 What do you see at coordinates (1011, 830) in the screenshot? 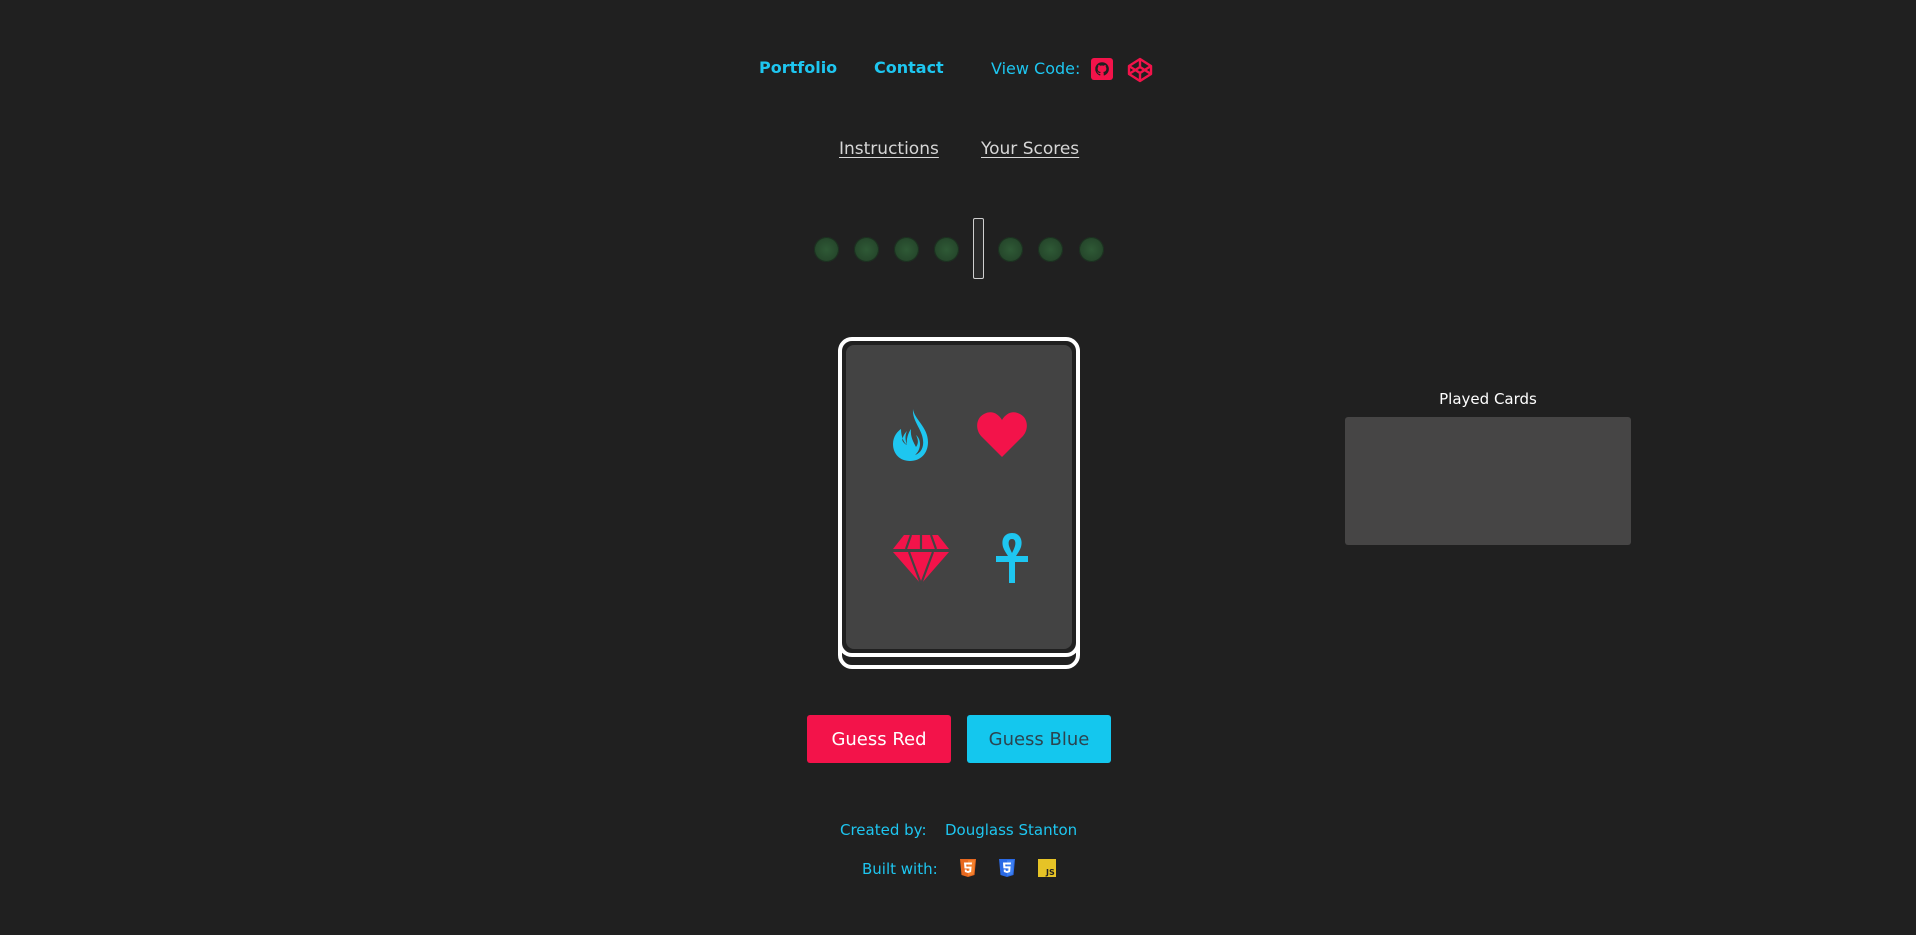
I see `author-link: Douglass Stanton` at bounding box center [1011, 830].